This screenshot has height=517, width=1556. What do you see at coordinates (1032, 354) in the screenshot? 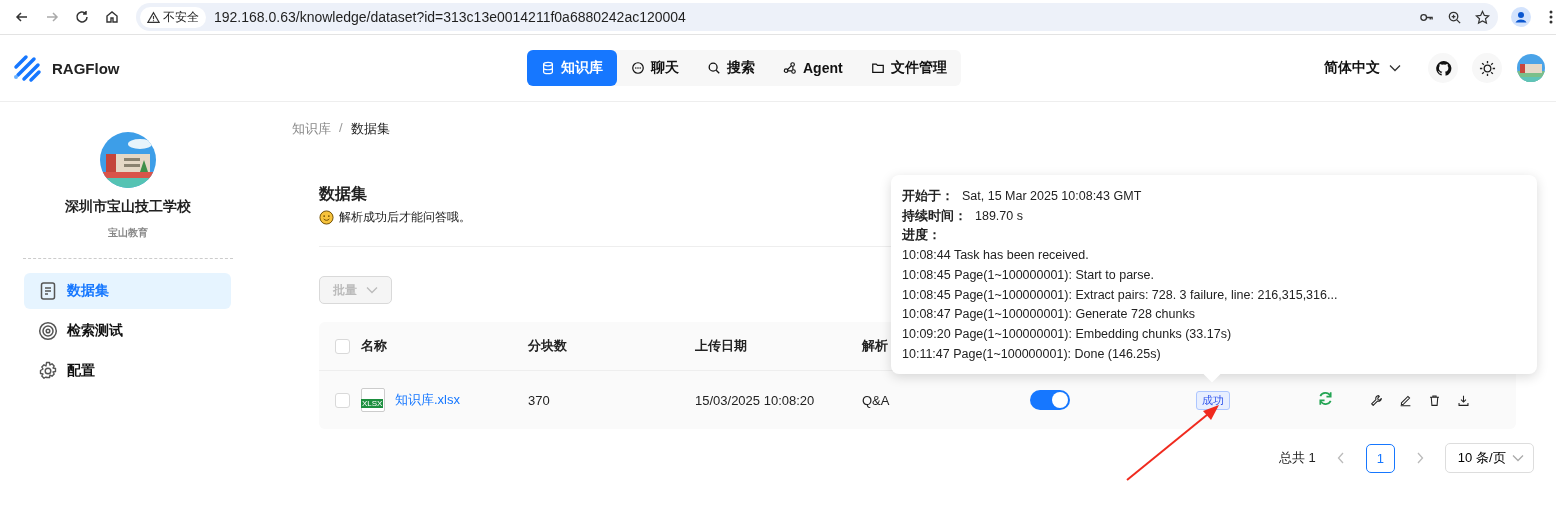
I see `log-line: 10:11:47 Page(1~100000001): Done (146.25s)` at bounding box center [1032, 354].